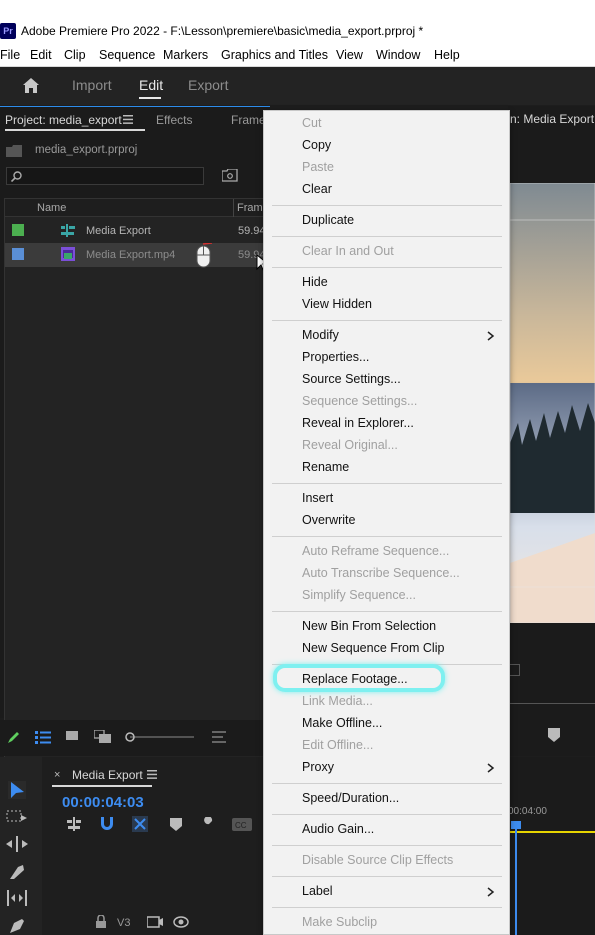  What do you see at coordinates (373, 648) in the screenshot?
I see `menu-item-new-sequence-from-clip: New Sequence From Clip` at bounding box center [373, 648].